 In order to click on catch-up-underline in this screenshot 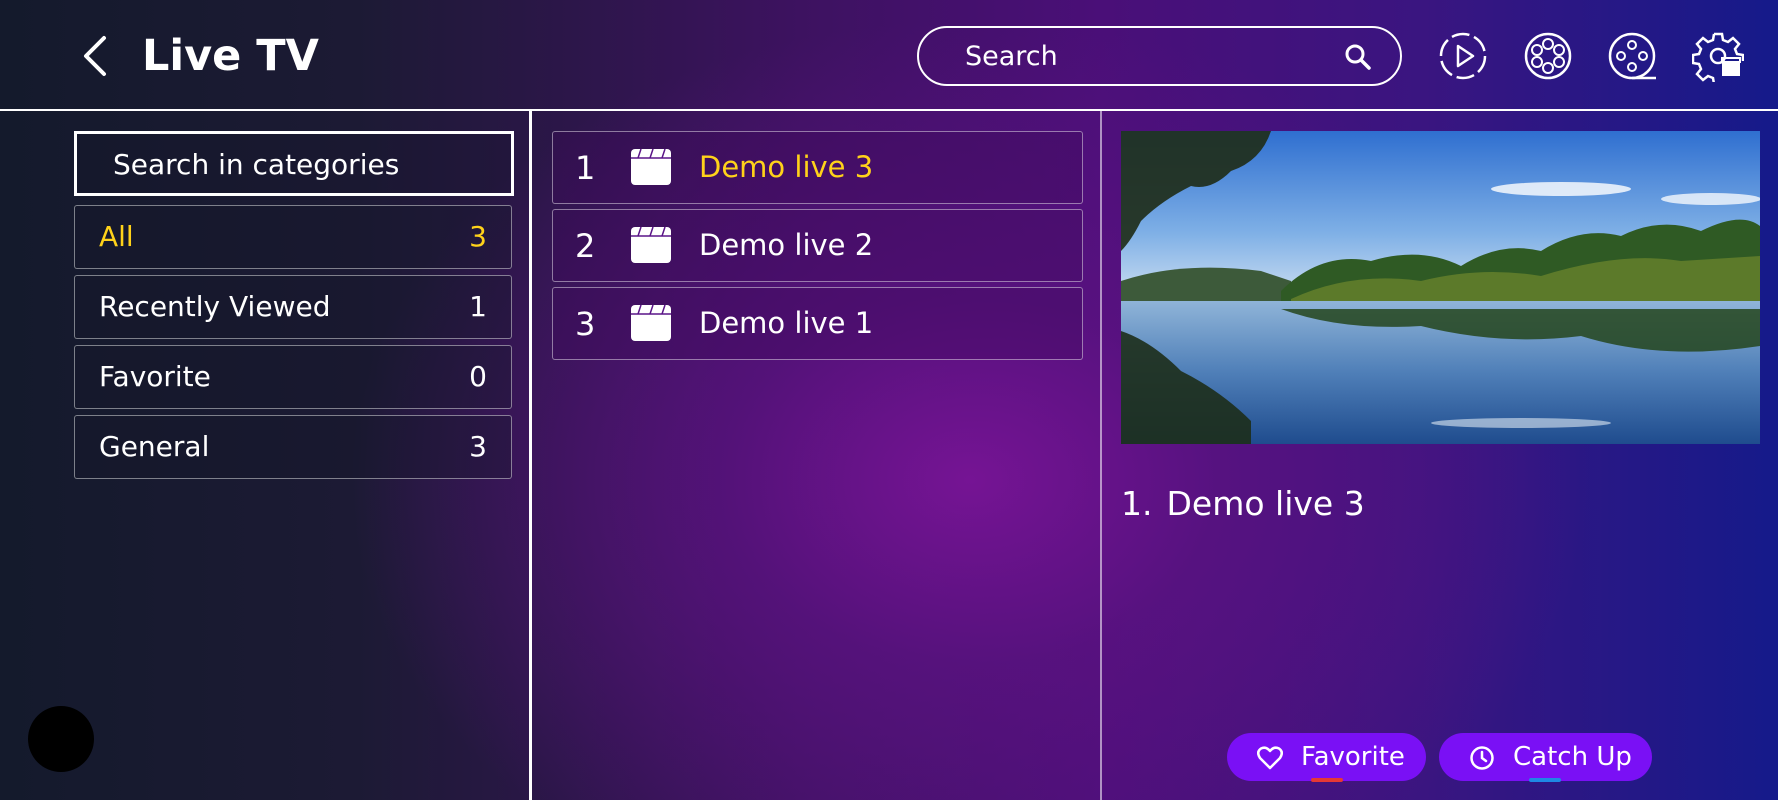, I will do `click(1545, 780)`.